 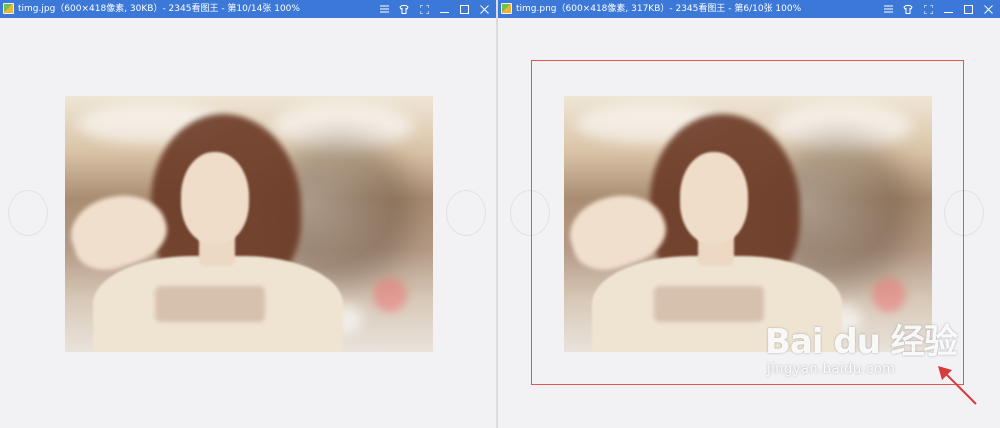 What do you see at coordinates (215, 198) in the screenshot?
I see `photo-face` at bounding box center [215, 198].